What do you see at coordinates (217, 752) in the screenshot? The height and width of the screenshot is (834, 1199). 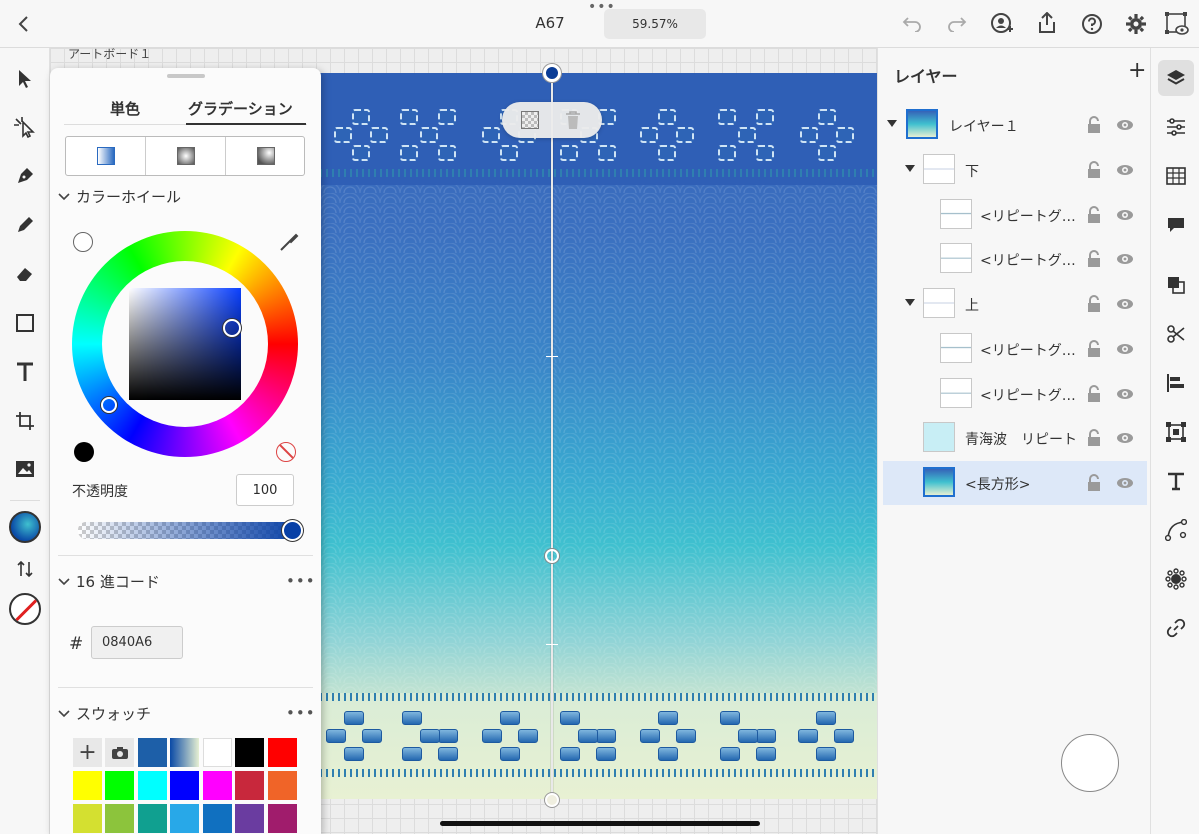 I see `swatch-white` at bounding box center [217, 752].